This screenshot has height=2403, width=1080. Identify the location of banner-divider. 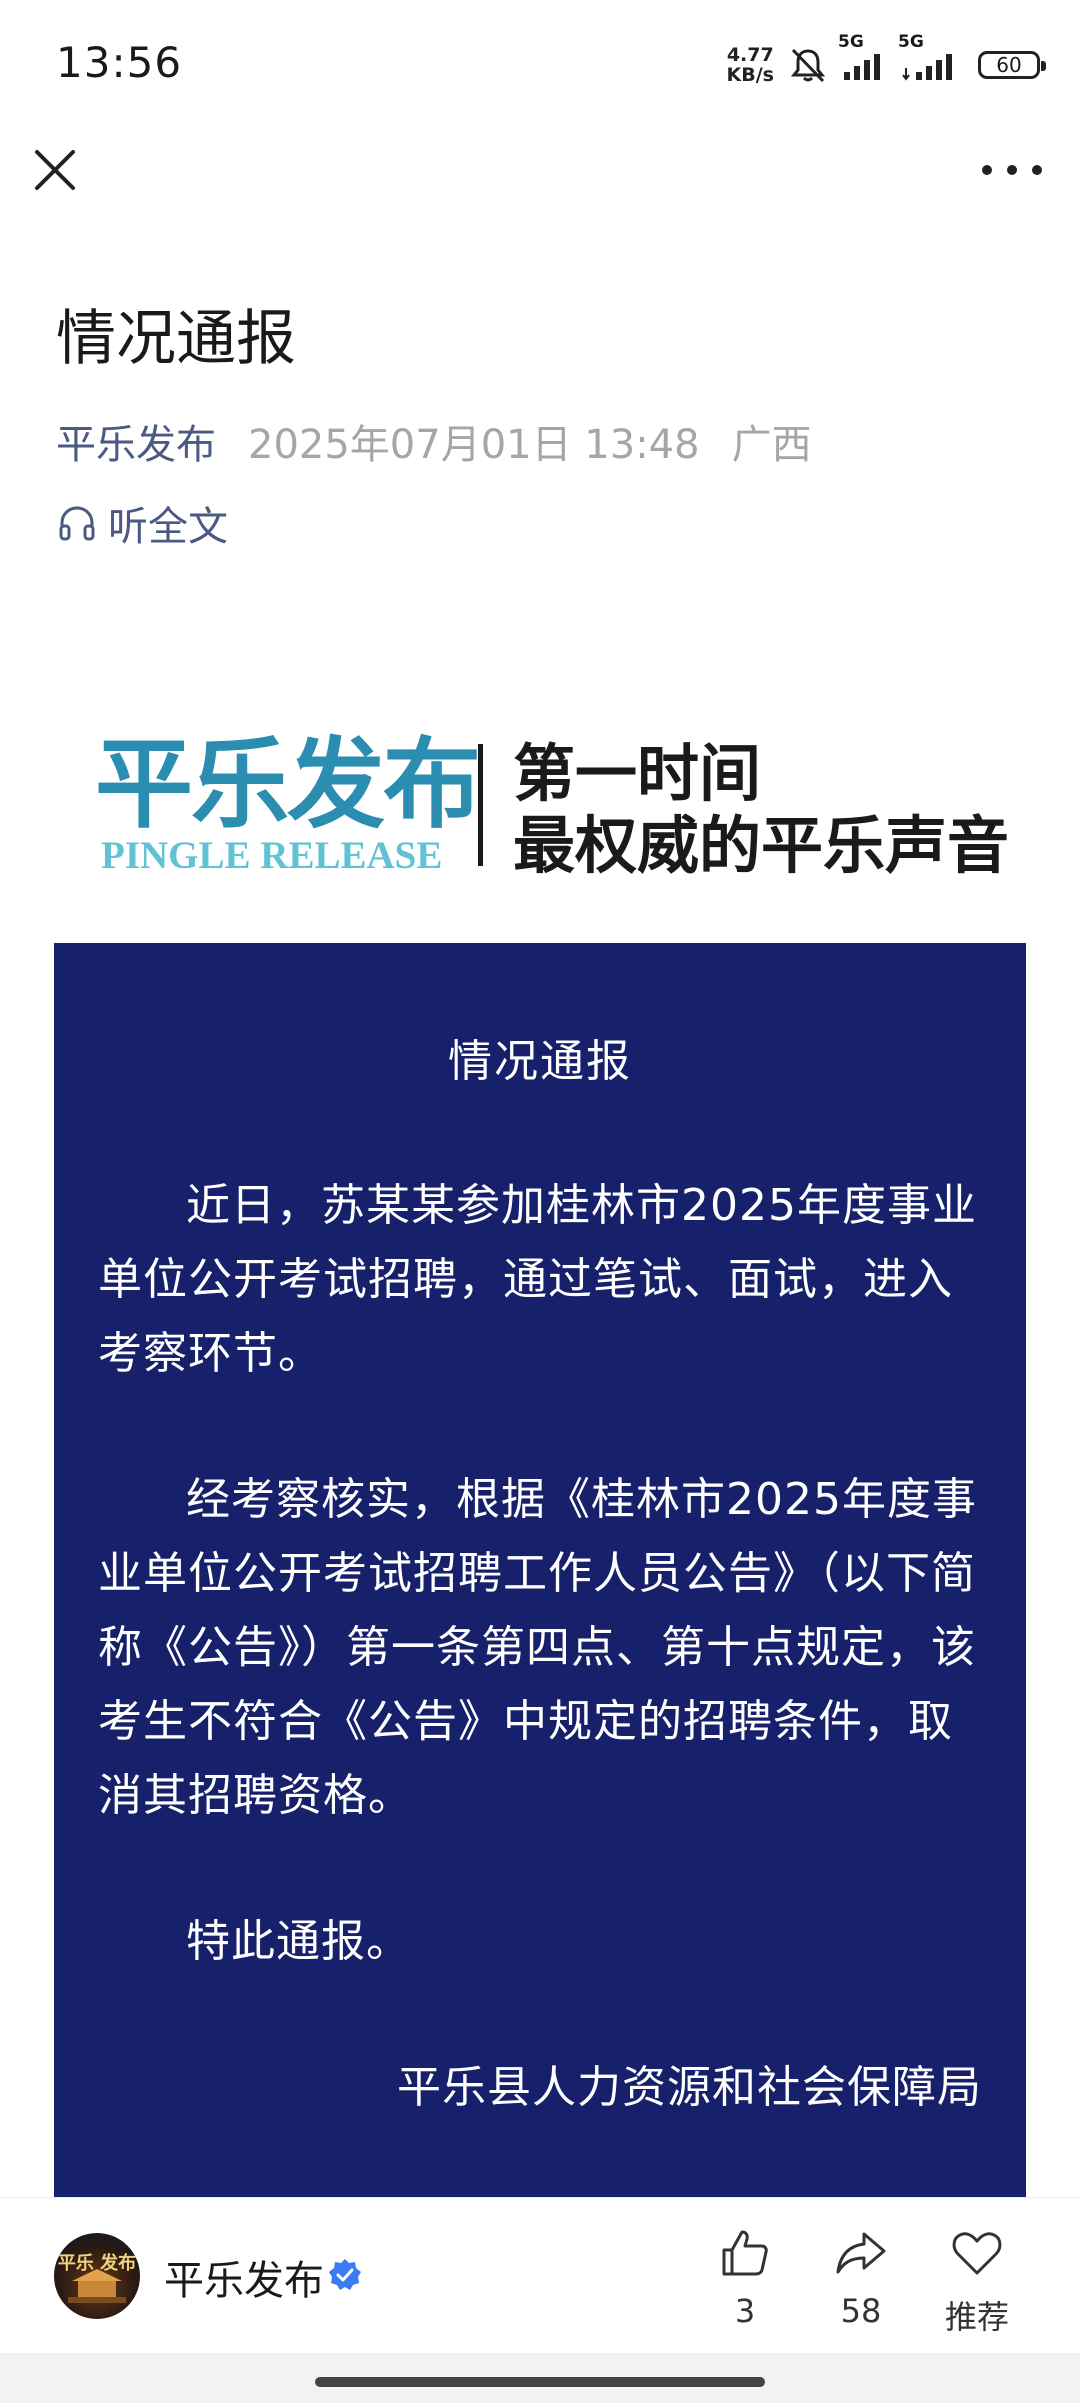
(480, 805).